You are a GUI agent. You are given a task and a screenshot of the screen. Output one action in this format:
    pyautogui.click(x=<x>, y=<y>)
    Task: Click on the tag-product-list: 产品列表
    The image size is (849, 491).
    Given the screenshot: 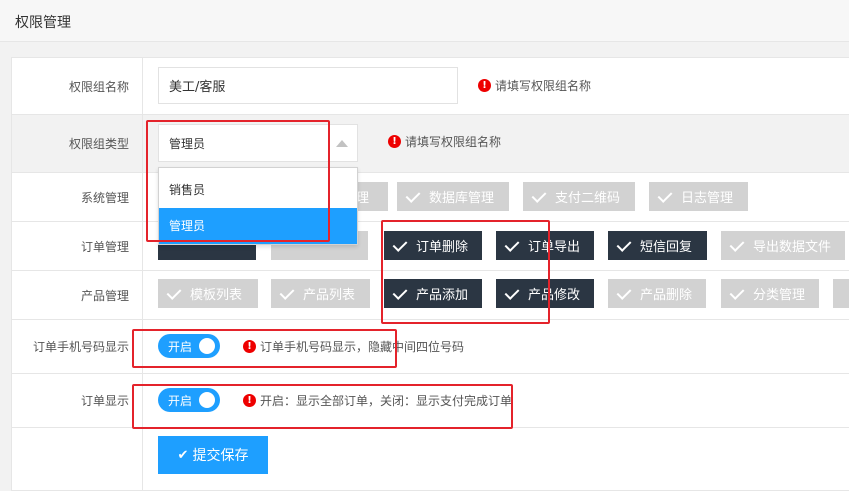 What is the action you would take?
    pyautogui.click(x=320, y=293)
    